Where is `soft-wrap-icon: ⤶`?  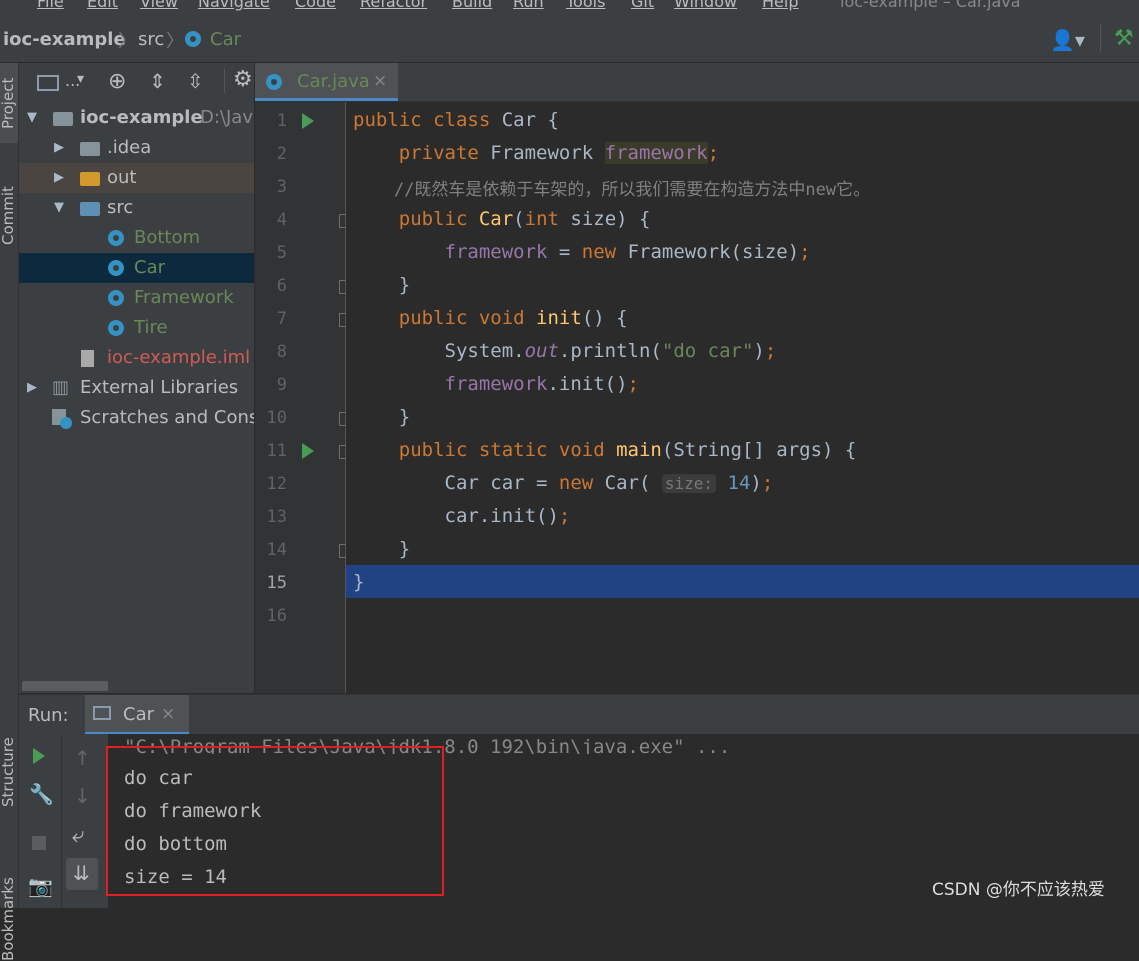
soft-wrap-icon: ⤶ is located at coordinates (78, 835).